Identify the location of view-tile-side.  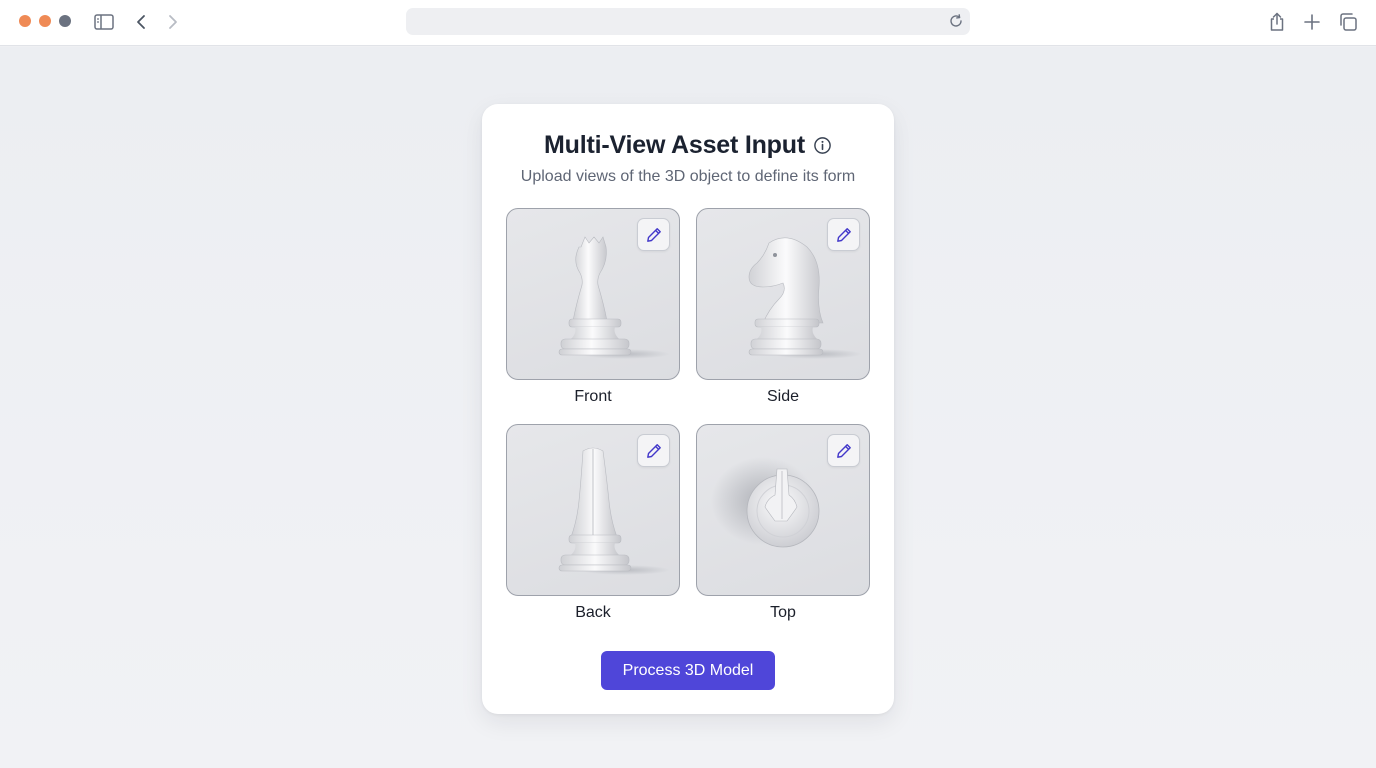
(783, 294).